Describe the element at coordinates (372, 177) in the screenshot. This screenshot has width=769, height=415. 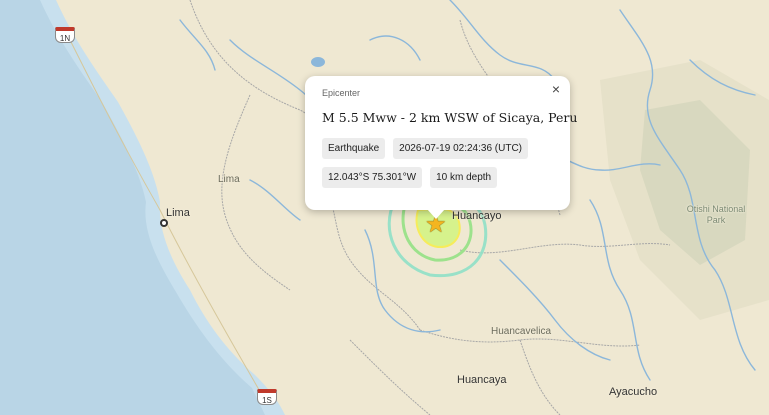
I see `coordinates-chip: 12.043°S 75.301°W` at that location.